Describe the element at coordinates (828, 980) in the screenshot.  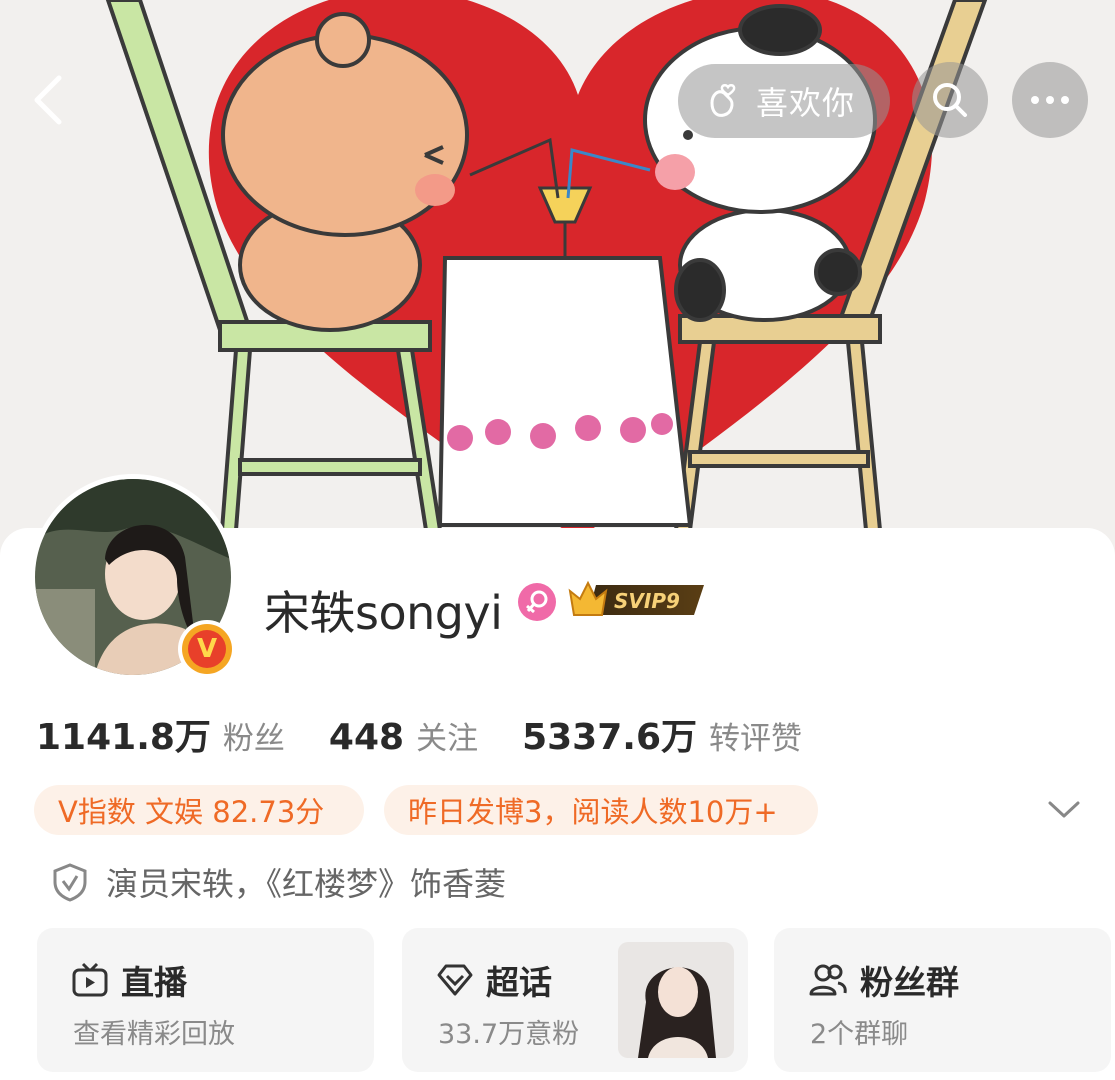
I see `group-icon` at that location.